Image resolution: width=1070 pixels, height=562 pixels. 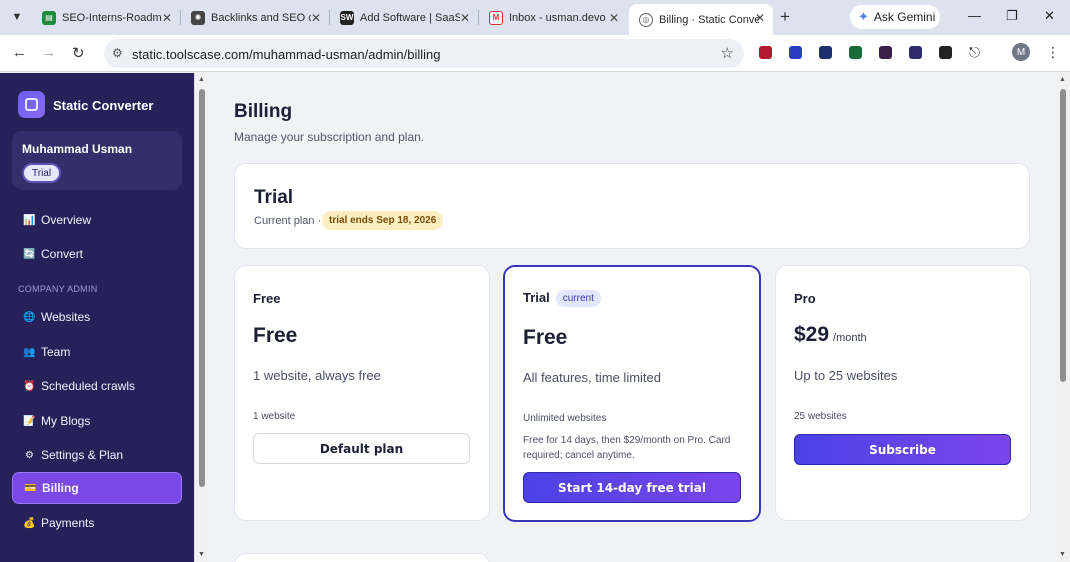 I want to click on sidebar-item-convert: 🔄 Convert, so click(x=97, y=254).